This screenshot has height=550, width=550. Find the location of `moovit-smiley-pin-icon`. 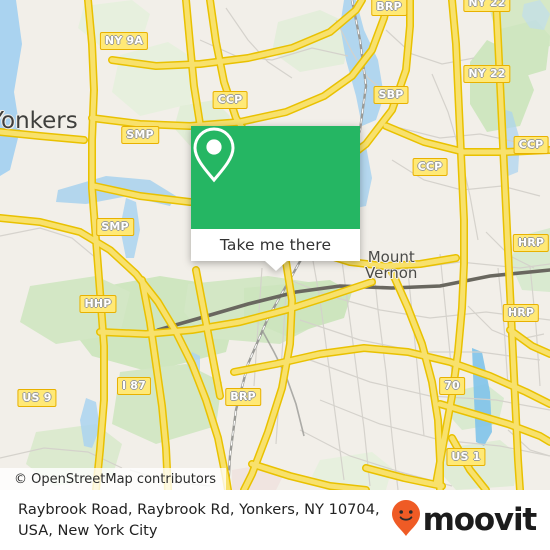

moovit-smiley-pin-icon is located at coordinates (406, 520).